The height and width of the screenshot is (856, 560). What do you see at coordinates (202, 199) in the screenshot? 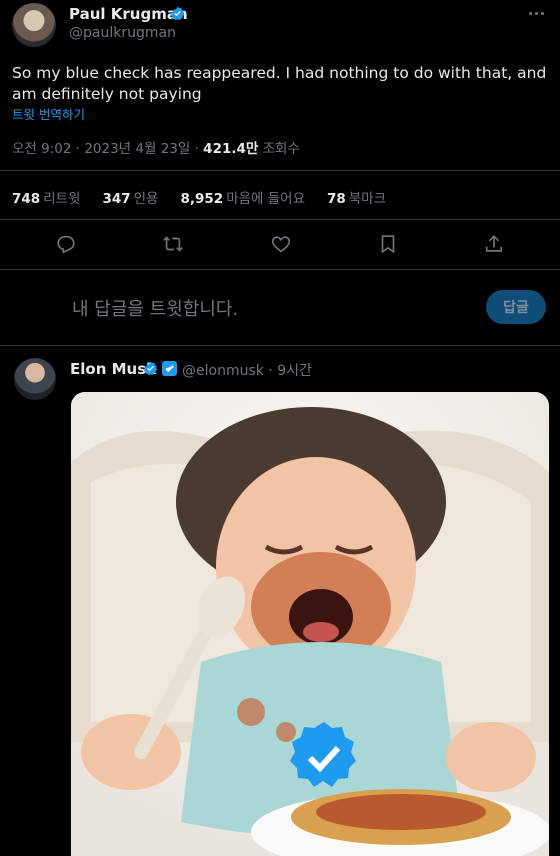
I see `likes-count: 8,952` at bounding box center [202, 199].